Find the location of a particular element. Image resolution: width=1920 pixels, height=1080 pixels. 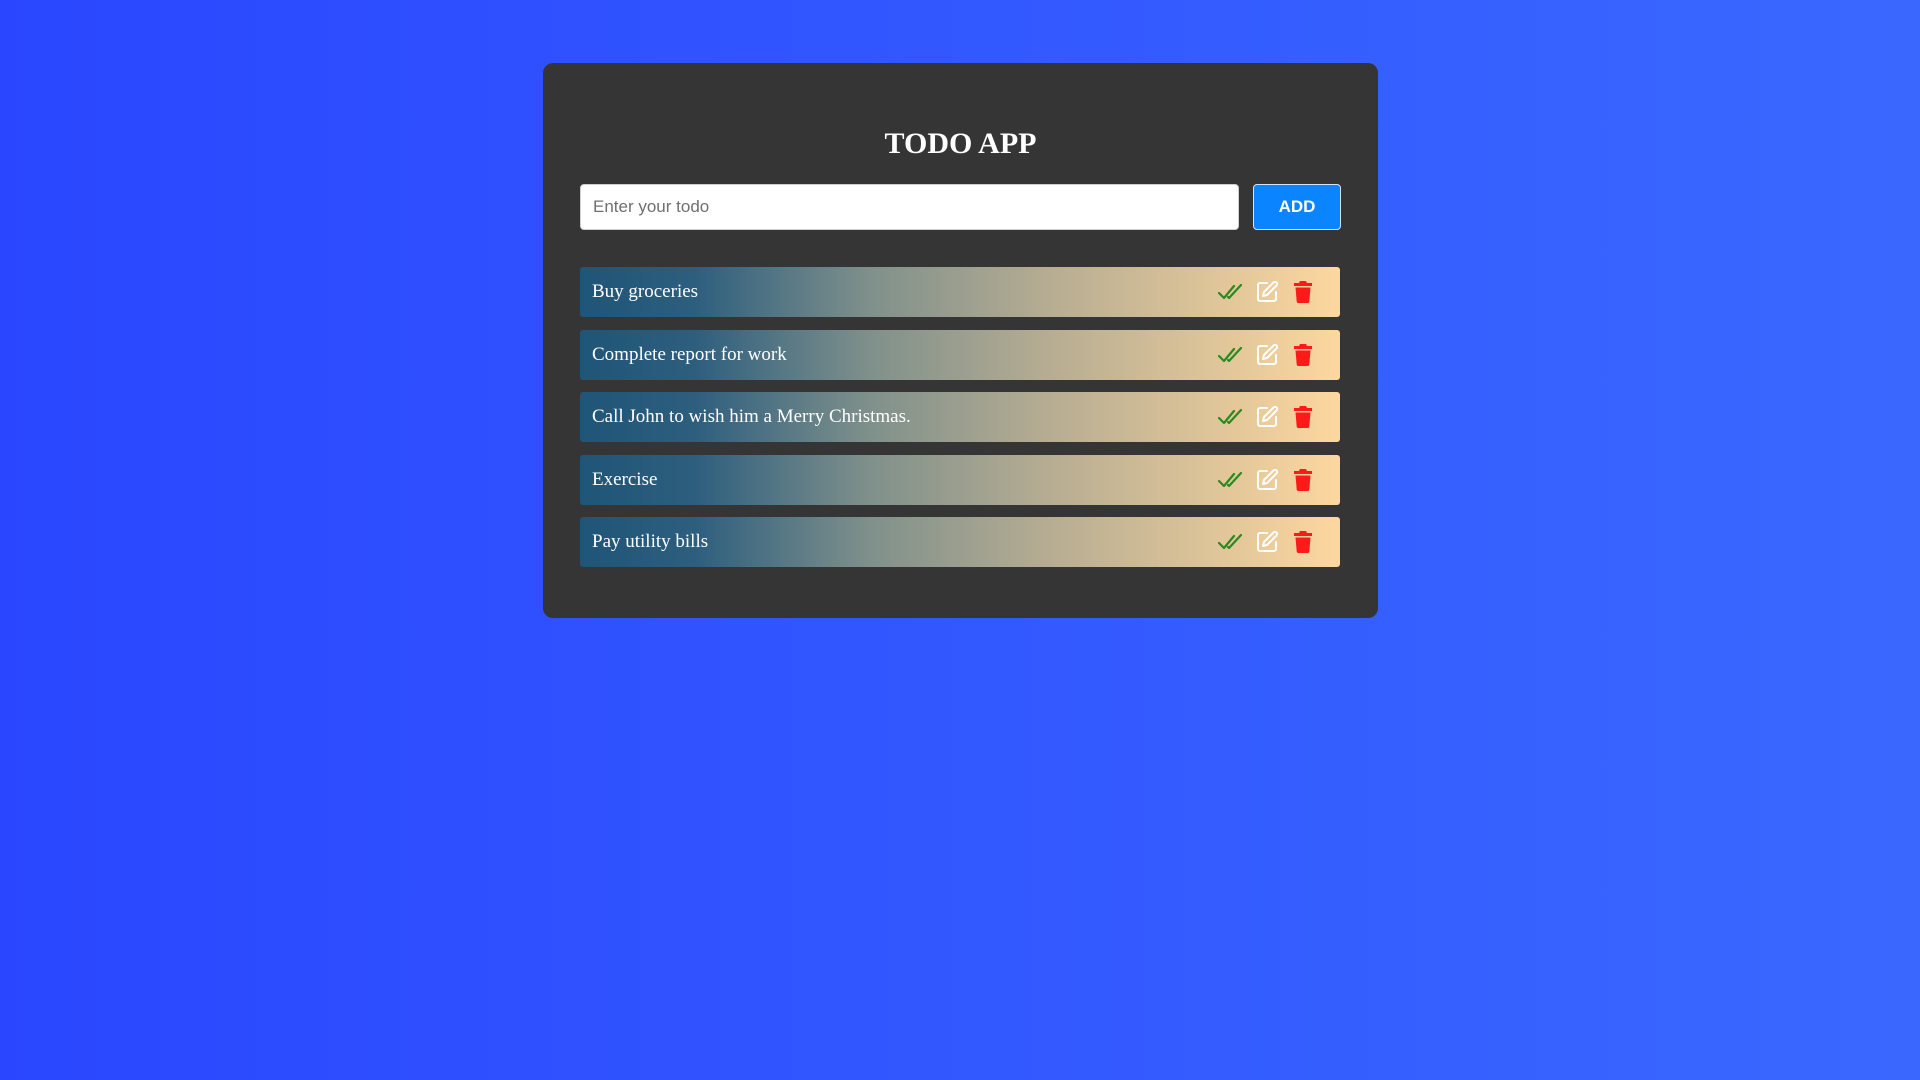

todo-text: Pay utility bills is located at coordinates (650, 541).